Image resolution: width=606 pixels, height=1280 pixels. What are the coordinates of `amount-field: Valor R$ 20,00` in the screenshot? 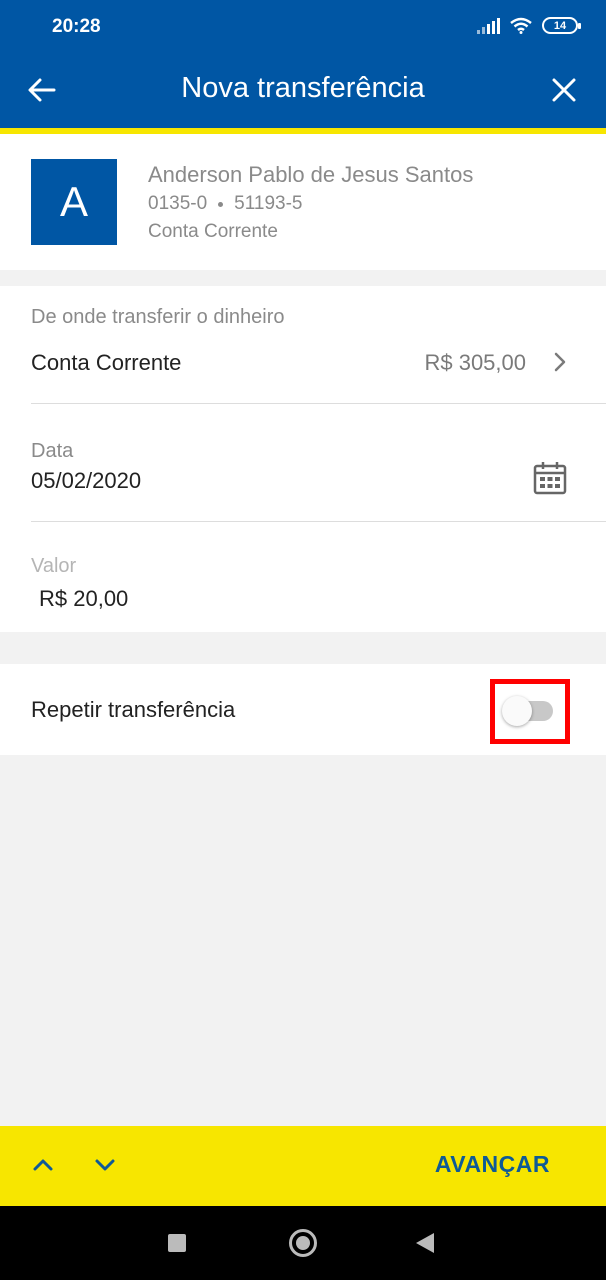 It's located at (303, 577).